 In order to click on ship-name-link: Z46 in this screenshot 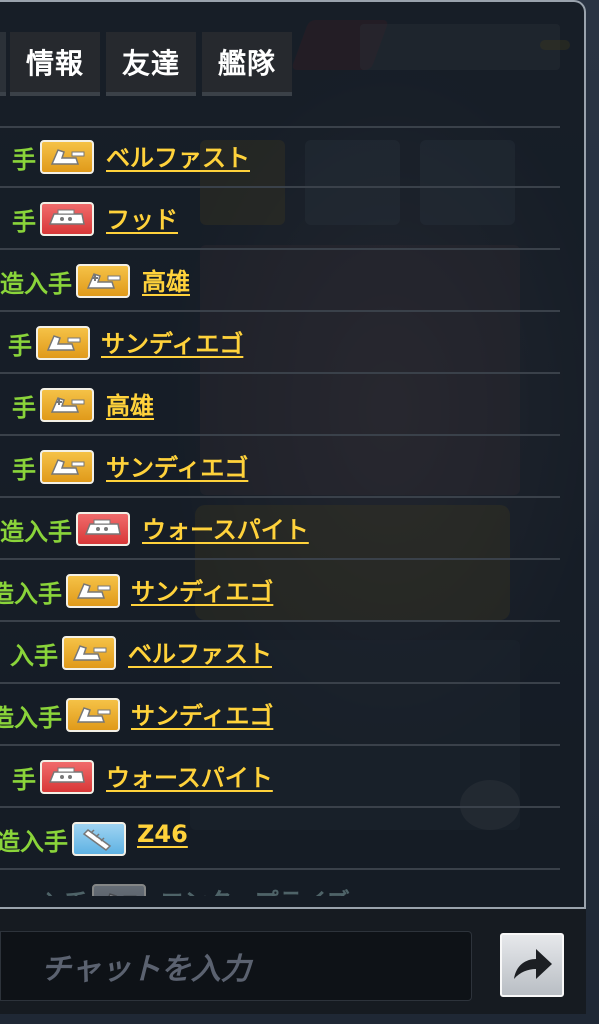, I will do `click(162, 834)`.